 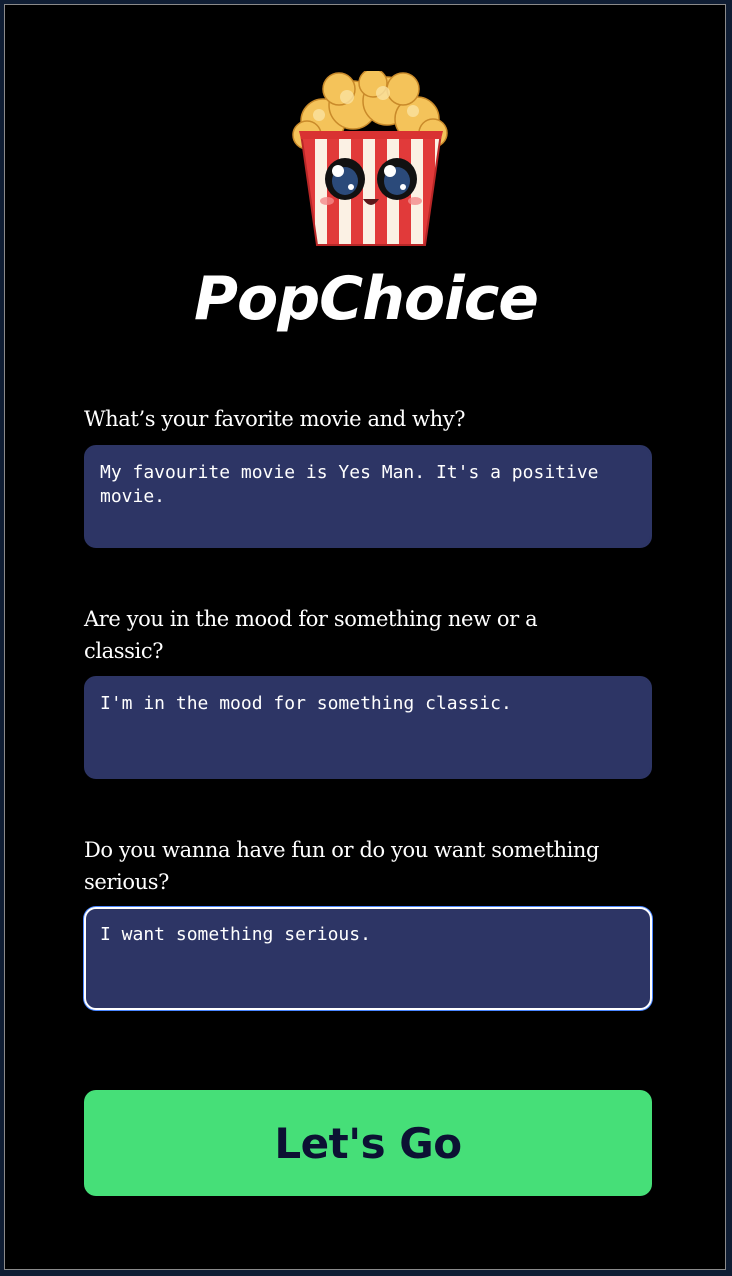 I want to click on new-or-classic-input: I'm in the mood for something classic., so click(x=368, y=727).